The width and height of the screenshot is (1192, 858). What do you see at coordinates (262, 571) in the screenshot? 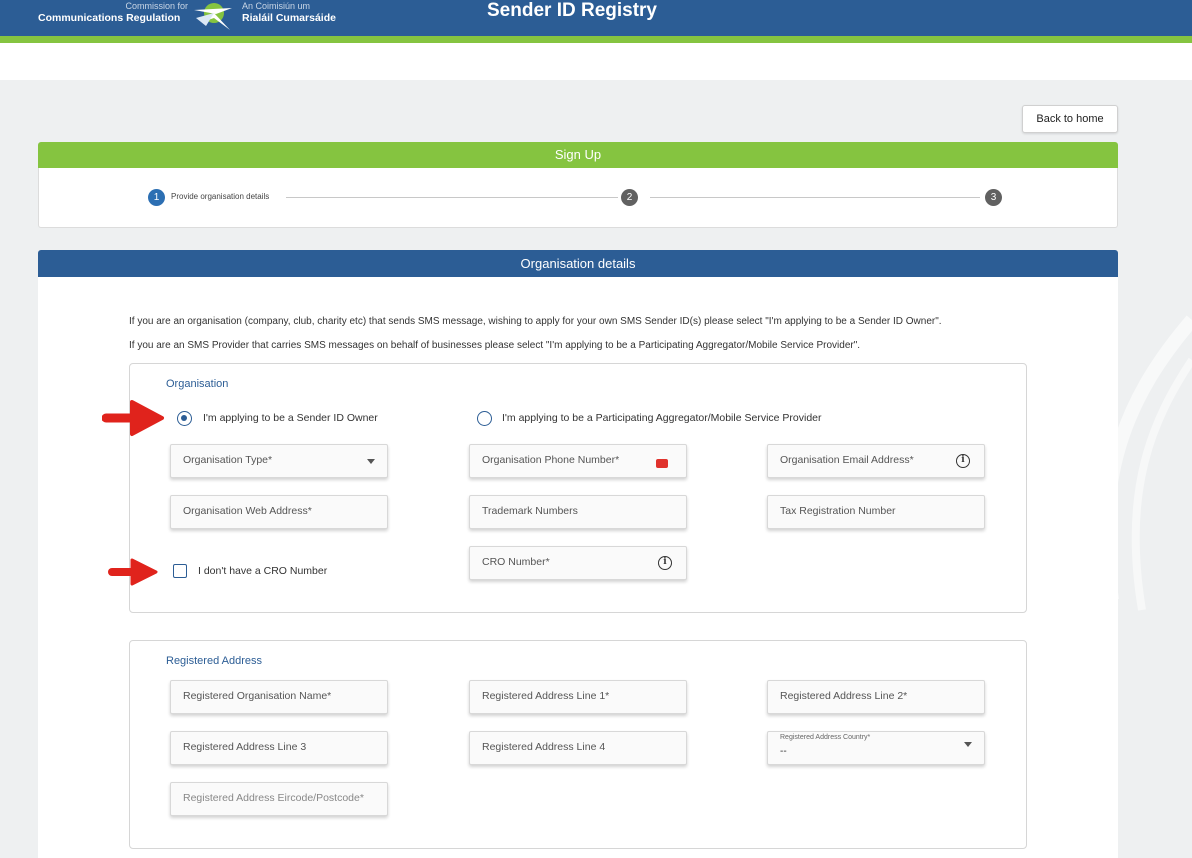
I see `no-cro-label: I don't have a CRO Number` at bounding box center [262, 571].